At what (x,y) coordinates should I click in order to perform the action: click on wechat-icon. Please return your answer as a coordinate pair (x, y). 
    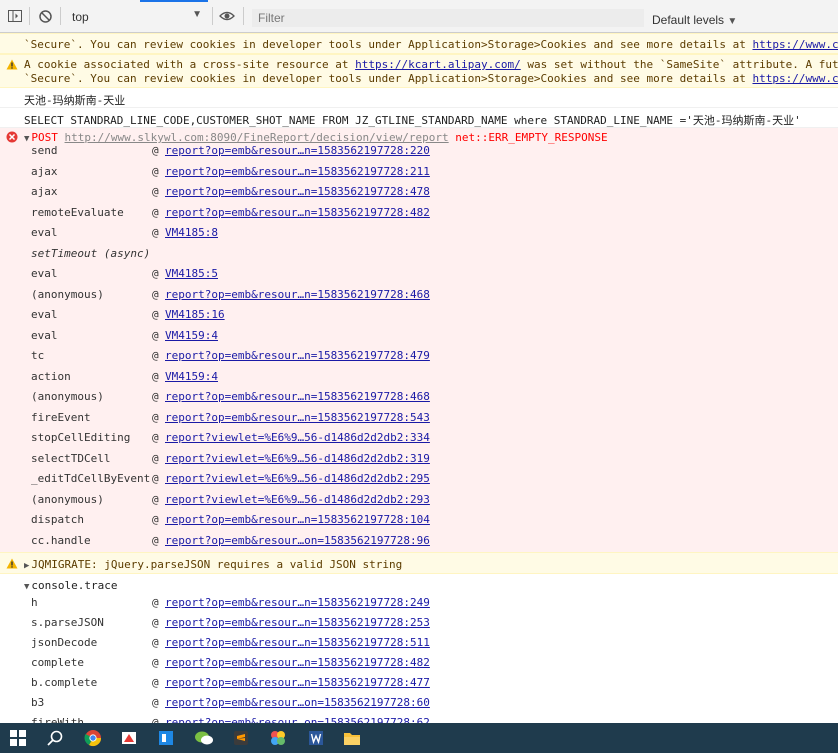
    Looking at the image, I should click on (204, 738).